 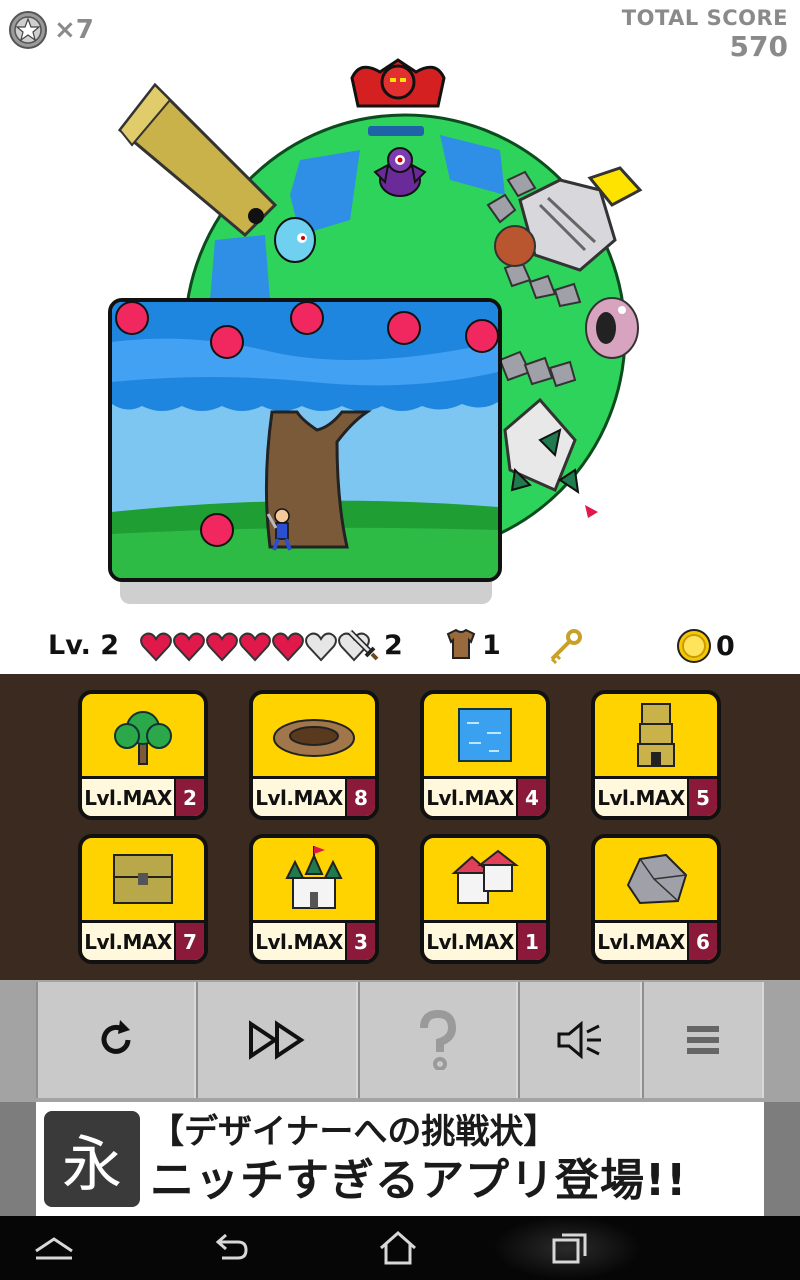 I want to click on building-footer: Lvl.MAX 1, so click(x=485, y=940).